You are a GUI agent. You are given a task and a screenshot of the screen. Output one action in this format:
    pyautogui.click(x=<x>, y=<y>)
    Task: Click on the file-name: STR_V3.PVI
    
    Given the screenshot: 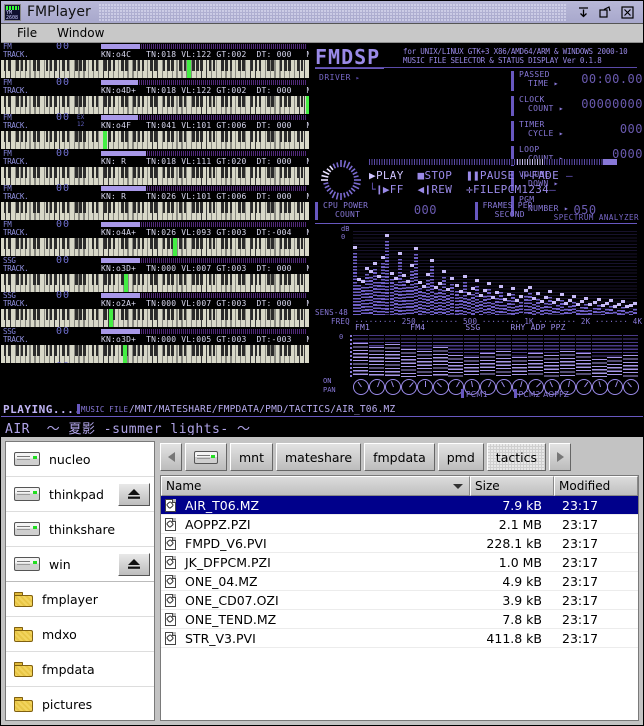 What is the action you would take?
    pyautogui.click(x=220, y=638)
    